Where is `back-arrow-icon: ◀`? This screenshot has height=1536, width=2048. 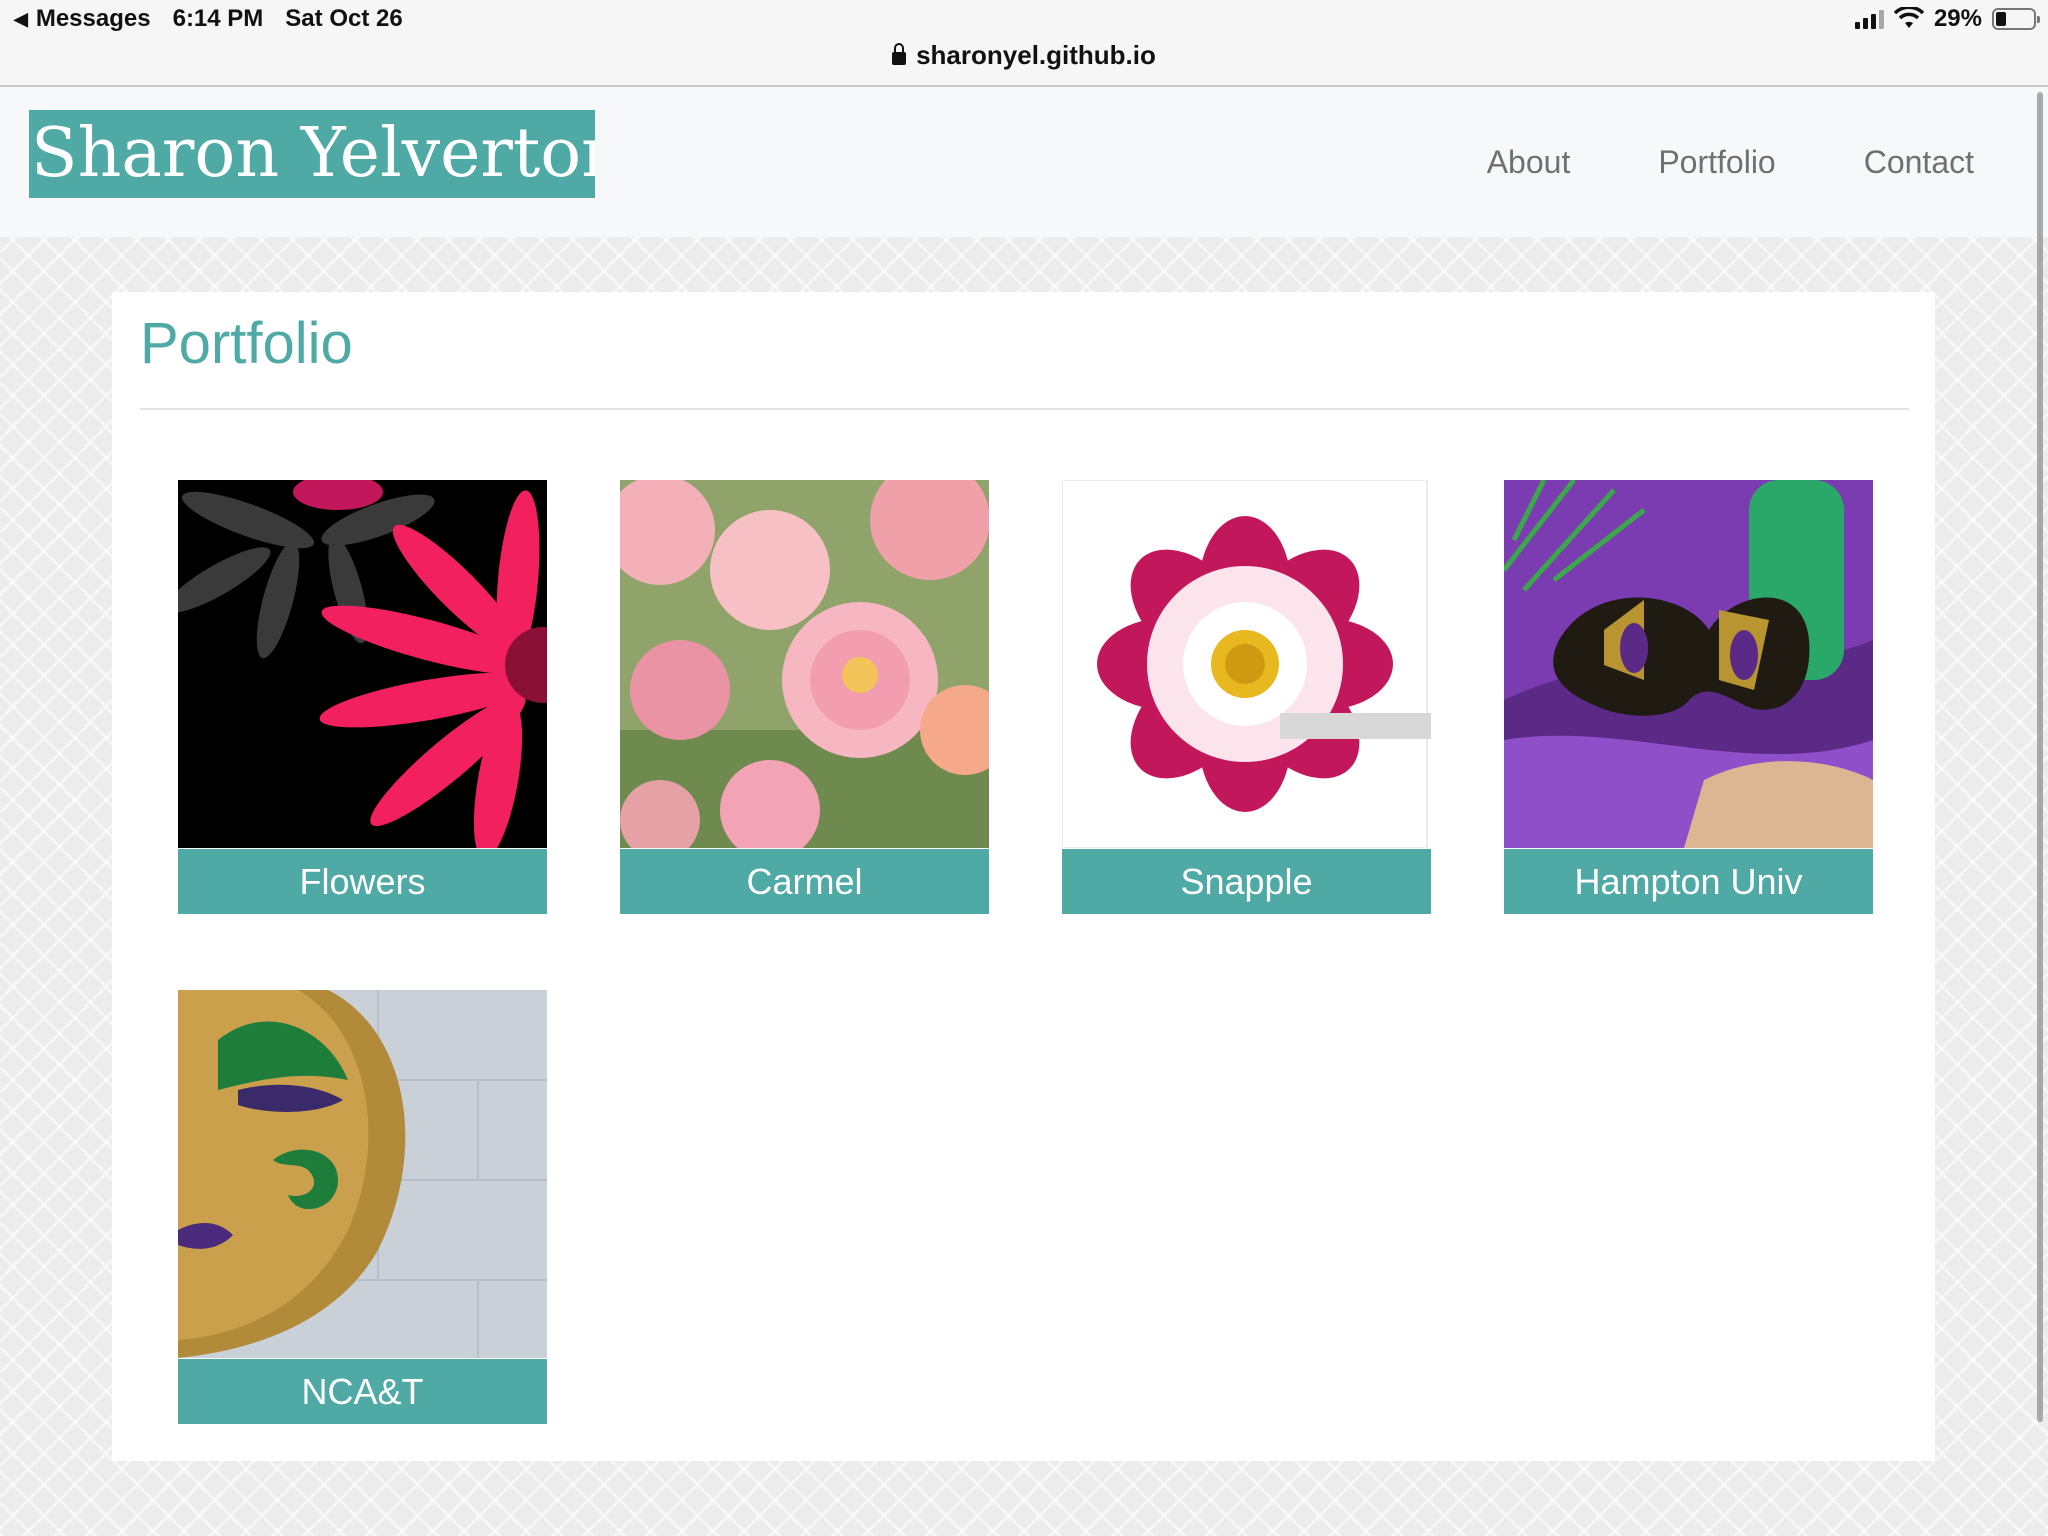
back-arrow-icon: ◀ is located at coordinates (21, 19).